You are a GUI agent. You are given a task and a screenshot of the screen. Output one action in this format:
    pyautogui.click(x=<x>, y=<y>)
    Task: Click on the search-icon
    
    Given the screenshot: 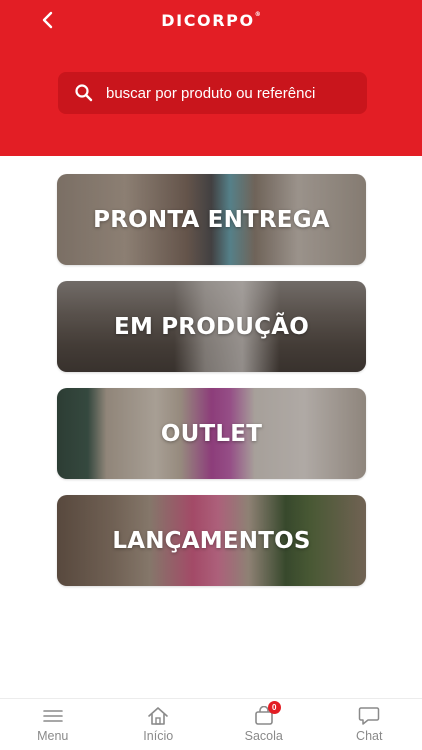 What is the action you would take?
    pyautogui.click(x=84, y=93)
    